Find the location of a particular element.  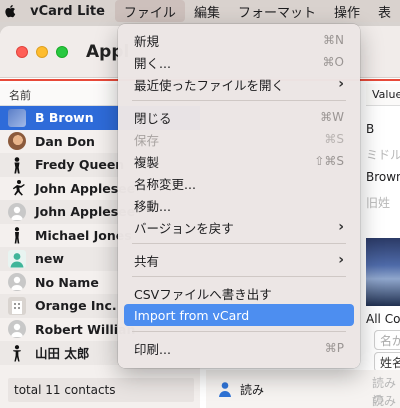

menu-item-label: 新規 is located at coordinates (147, 41).